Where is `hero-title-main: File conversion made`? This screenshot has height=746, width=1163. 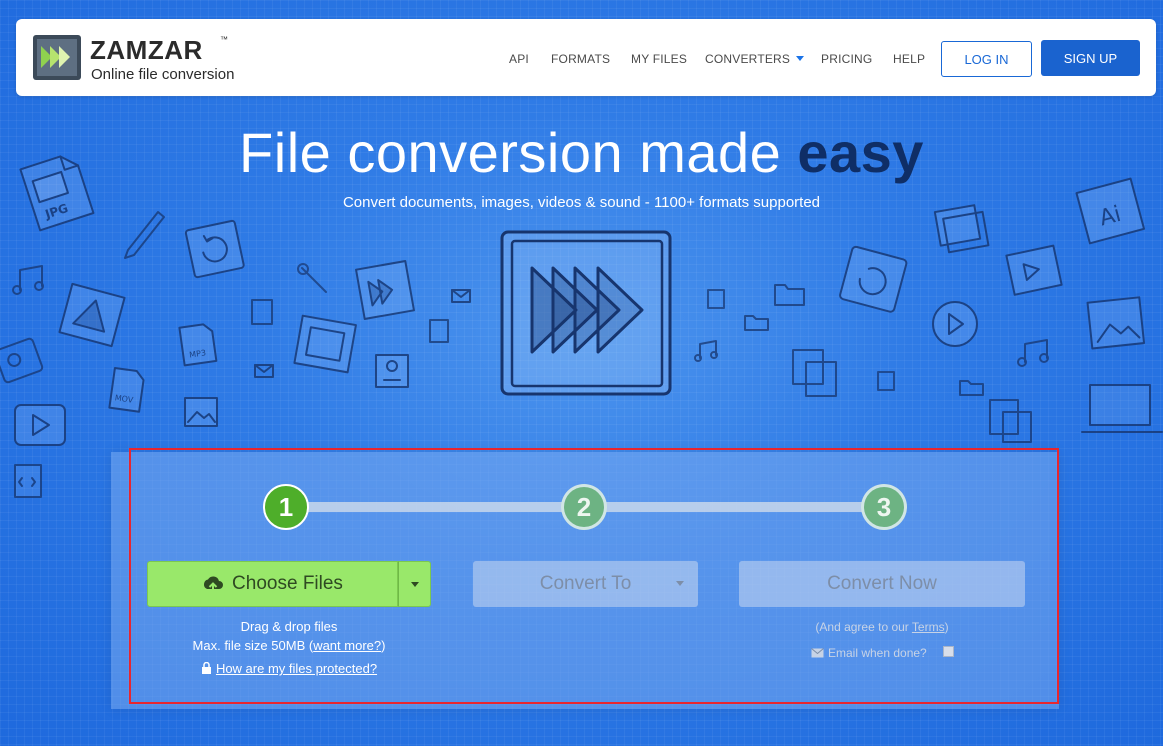 hero-title-main: File conversion made is located at coordinates (518, 152).